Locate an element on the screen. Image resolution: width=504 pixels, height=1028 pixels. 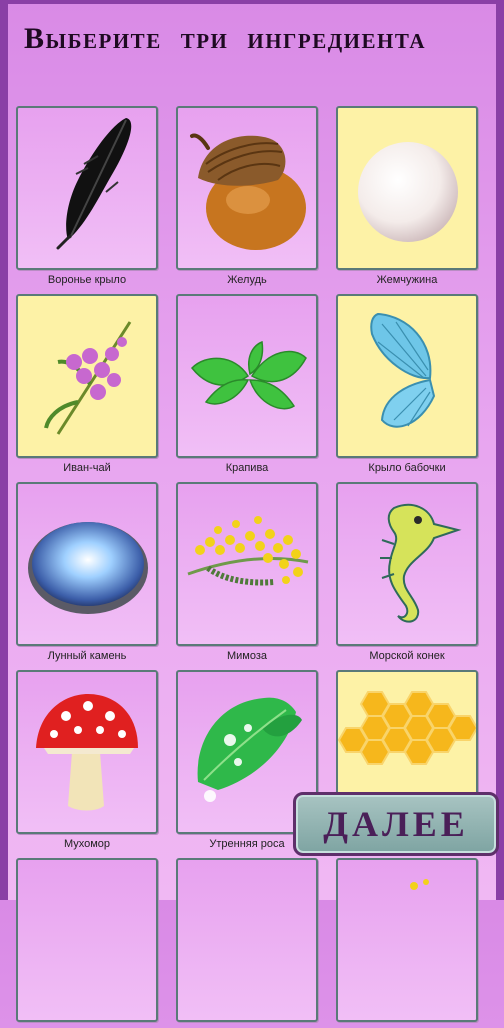
ingredient-label: Мухомор is located at coordinates (87, 844).